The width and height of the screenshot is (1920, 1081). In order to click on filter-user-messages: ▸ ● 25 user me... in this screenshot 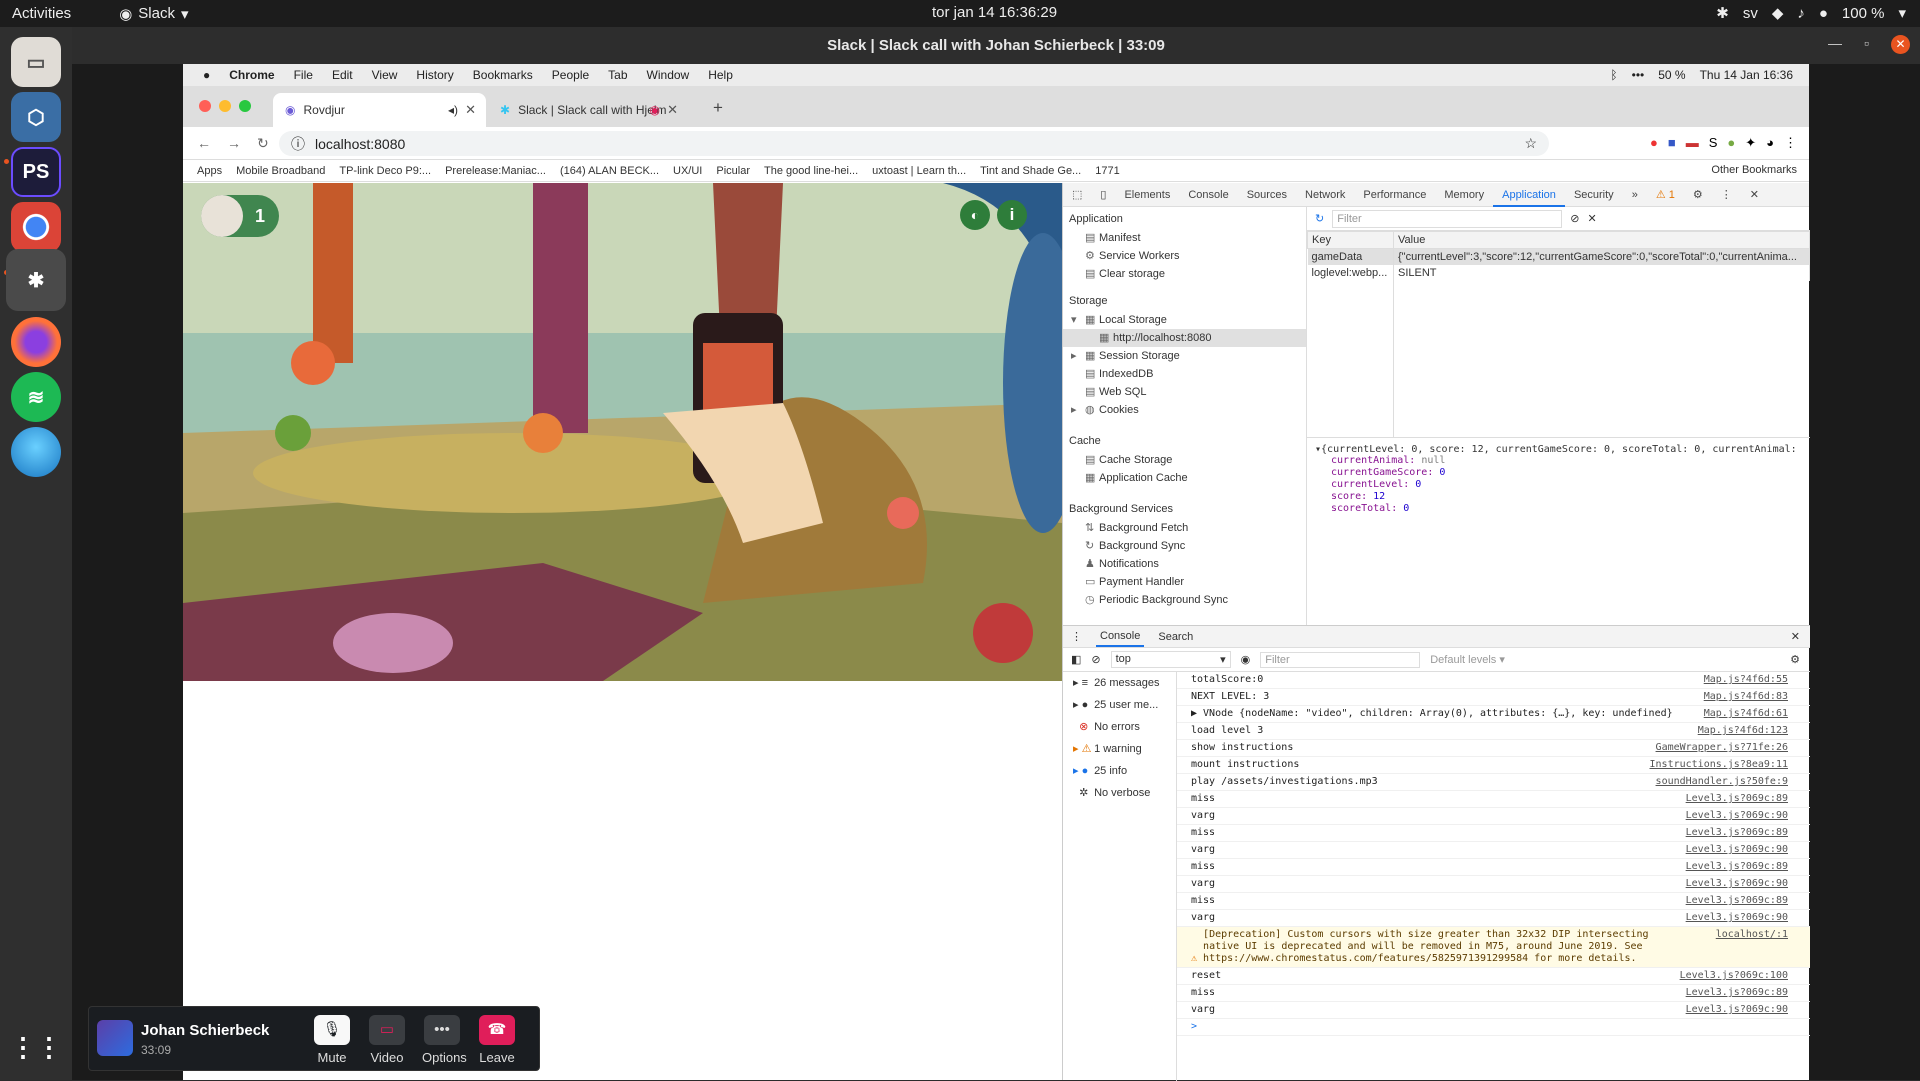, I will do `click(1119, 705)`.